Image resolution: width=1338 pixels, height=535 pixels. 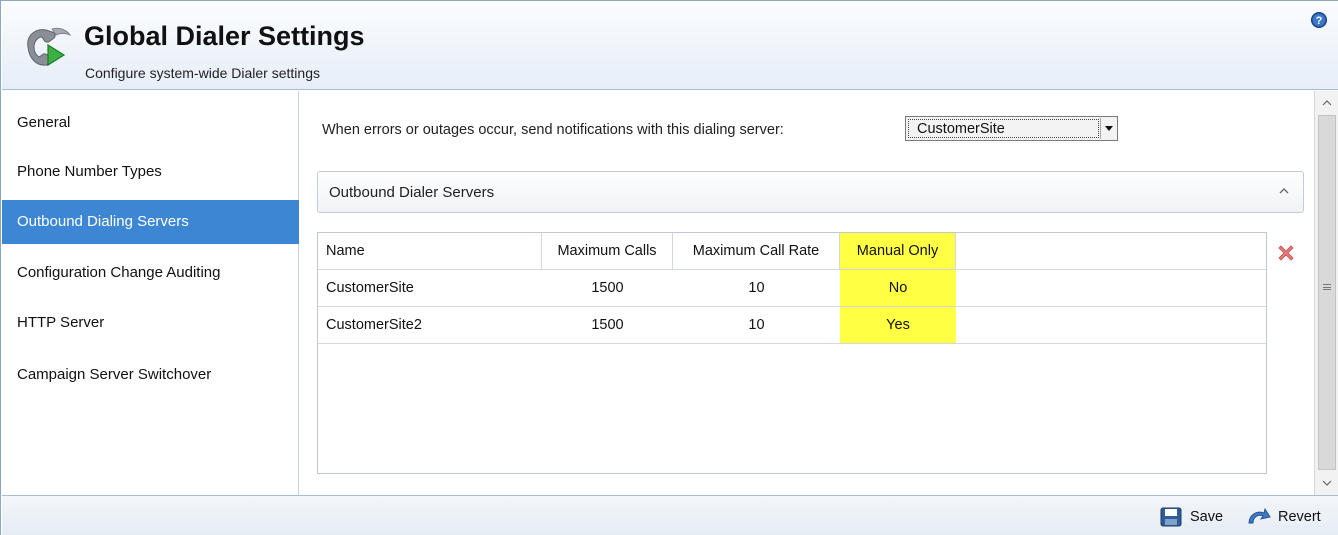 What do you see at coordinates (119, 272) in the screenshot?
I see `sidebar-item-label: Configuration Change Auditing` at bounding box center [119, 272].